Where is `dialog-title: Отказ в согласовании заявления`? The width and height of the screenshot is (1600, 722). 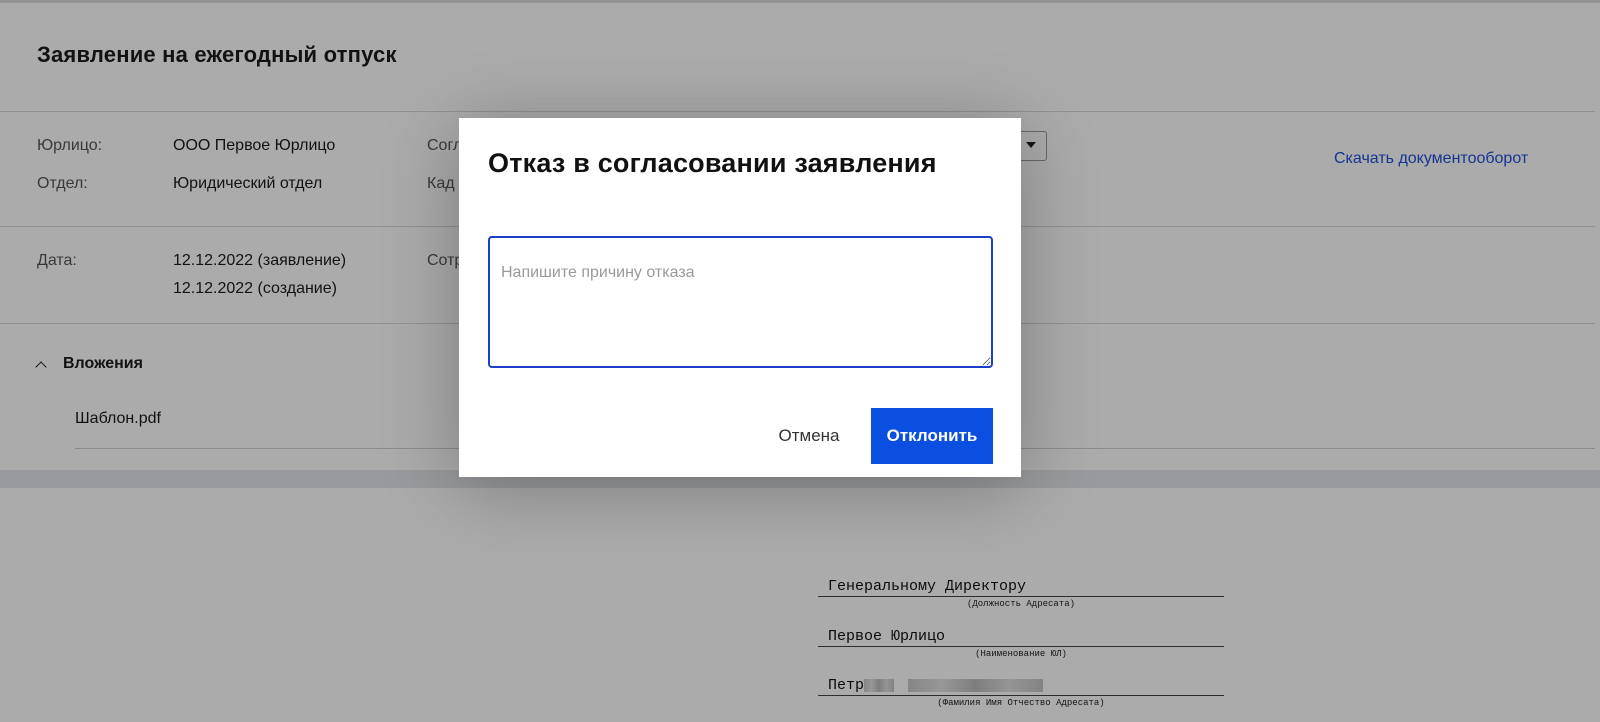 dialog-title: Отказ в согласовании заявления is located at coordinates (712, 163).